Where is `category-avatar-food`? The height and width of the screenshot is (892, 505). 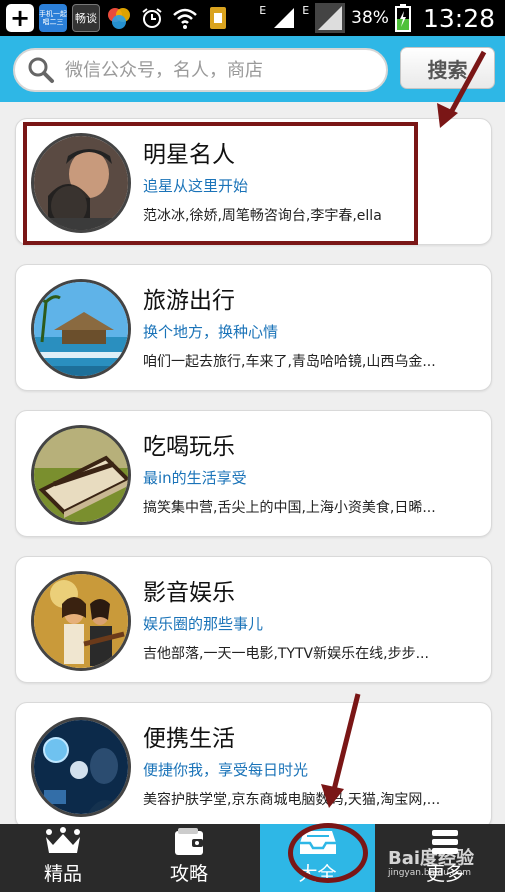
category-avatar-food is located at coordinates (81, 475).